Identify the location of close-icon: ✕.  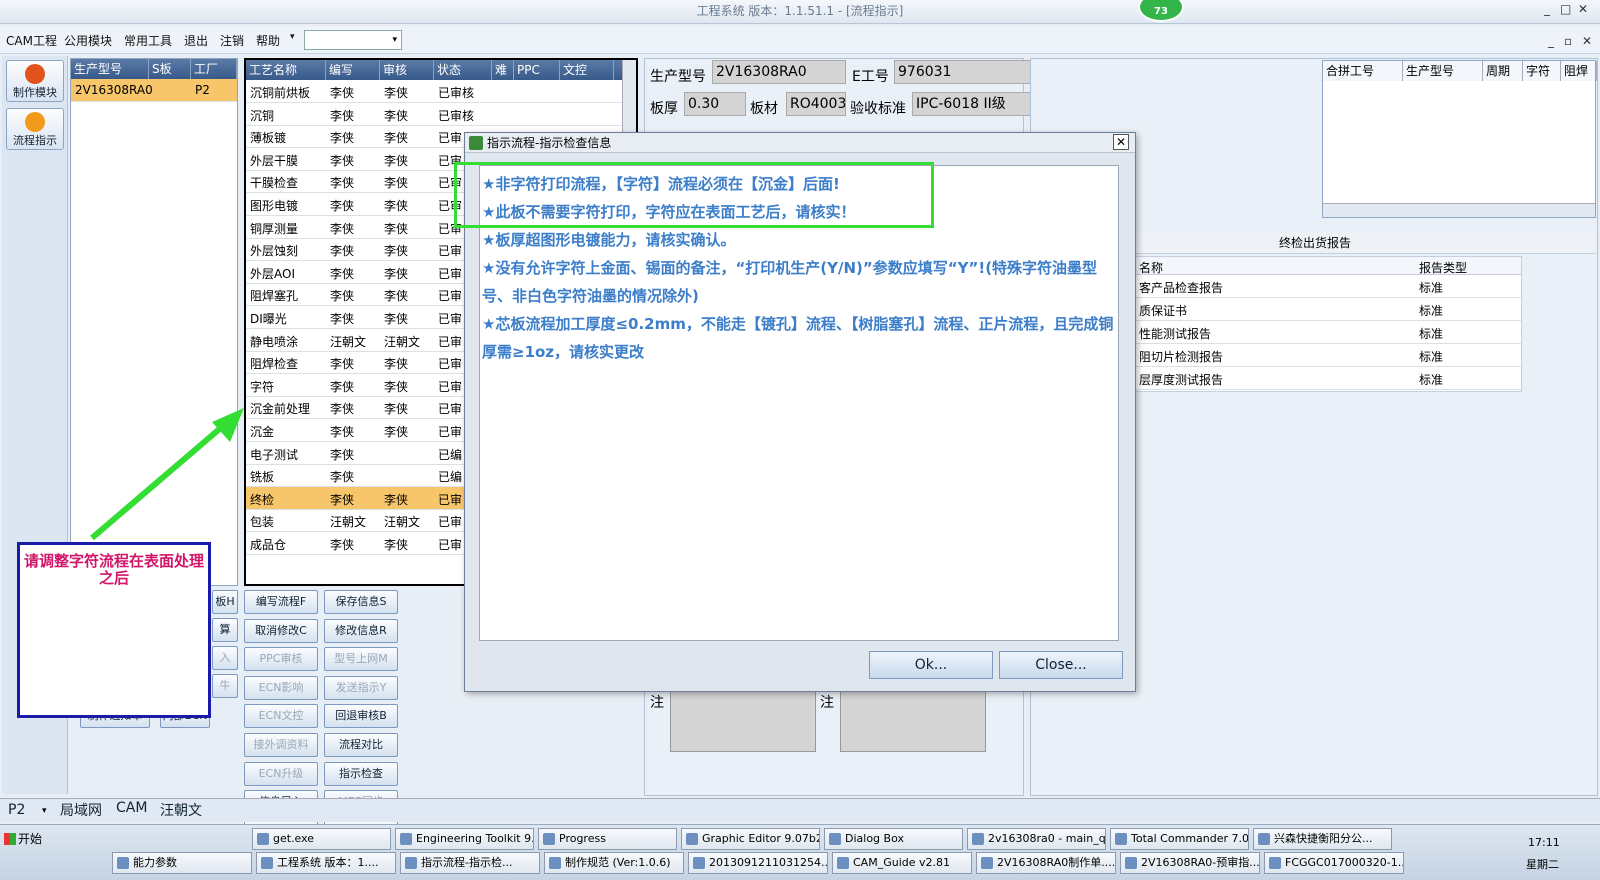
(1583, 9).